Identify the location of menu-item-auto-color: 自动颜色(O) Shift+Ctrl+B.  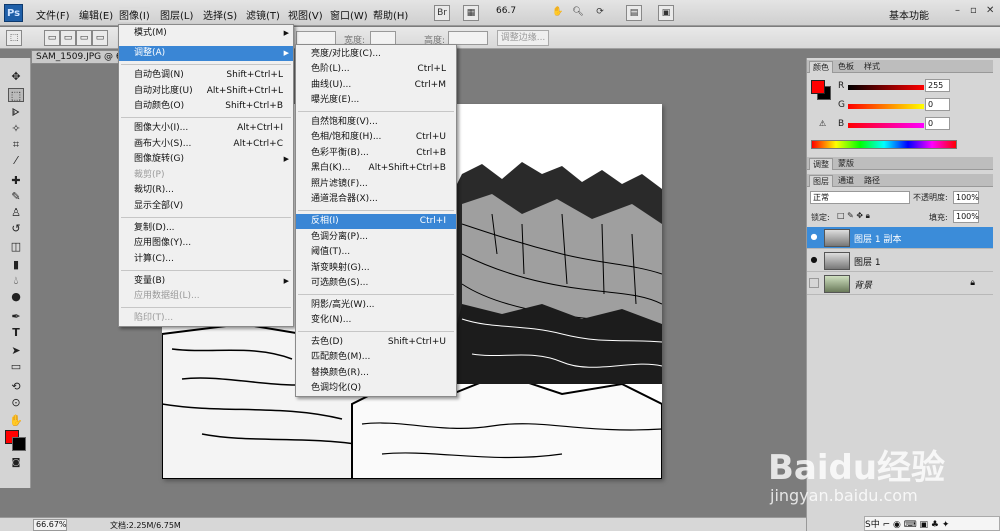
(206, 106).